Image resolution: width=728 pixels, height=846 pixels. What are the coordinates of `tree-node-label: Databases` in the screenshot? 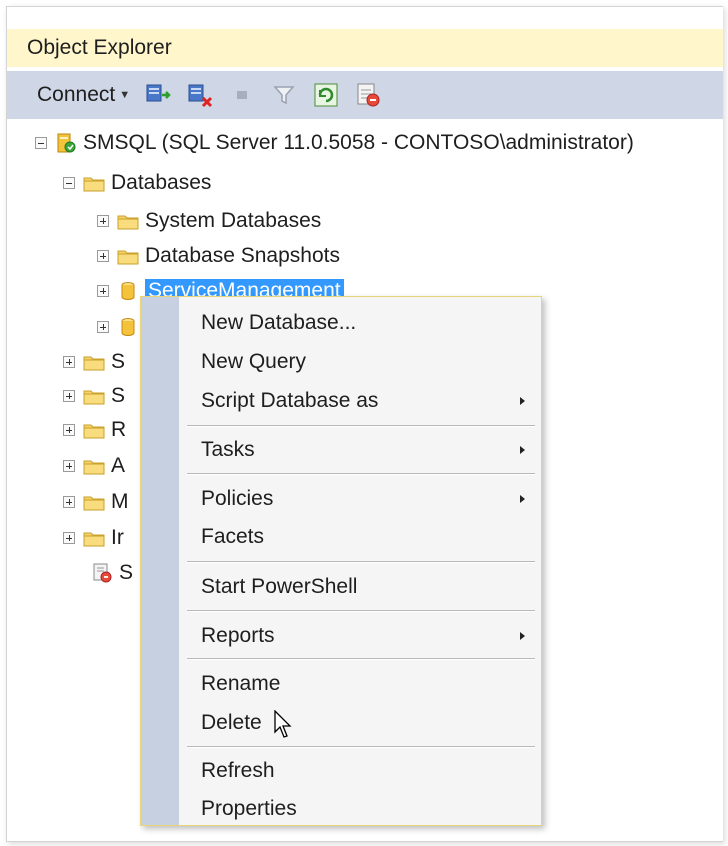 It's located at (161, 182).